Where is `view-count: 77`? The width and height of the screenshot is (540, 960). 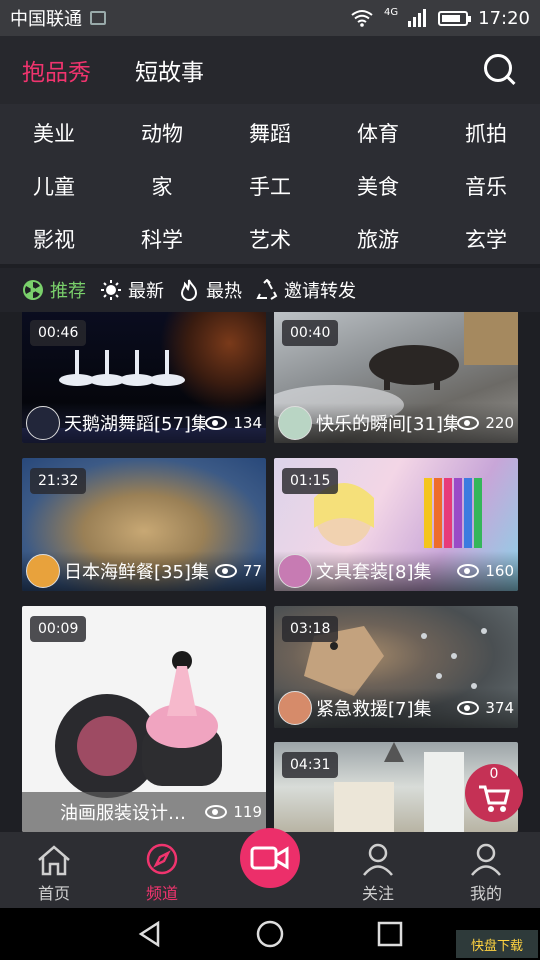
view-count: 77 is located at coordinates (252, 571).